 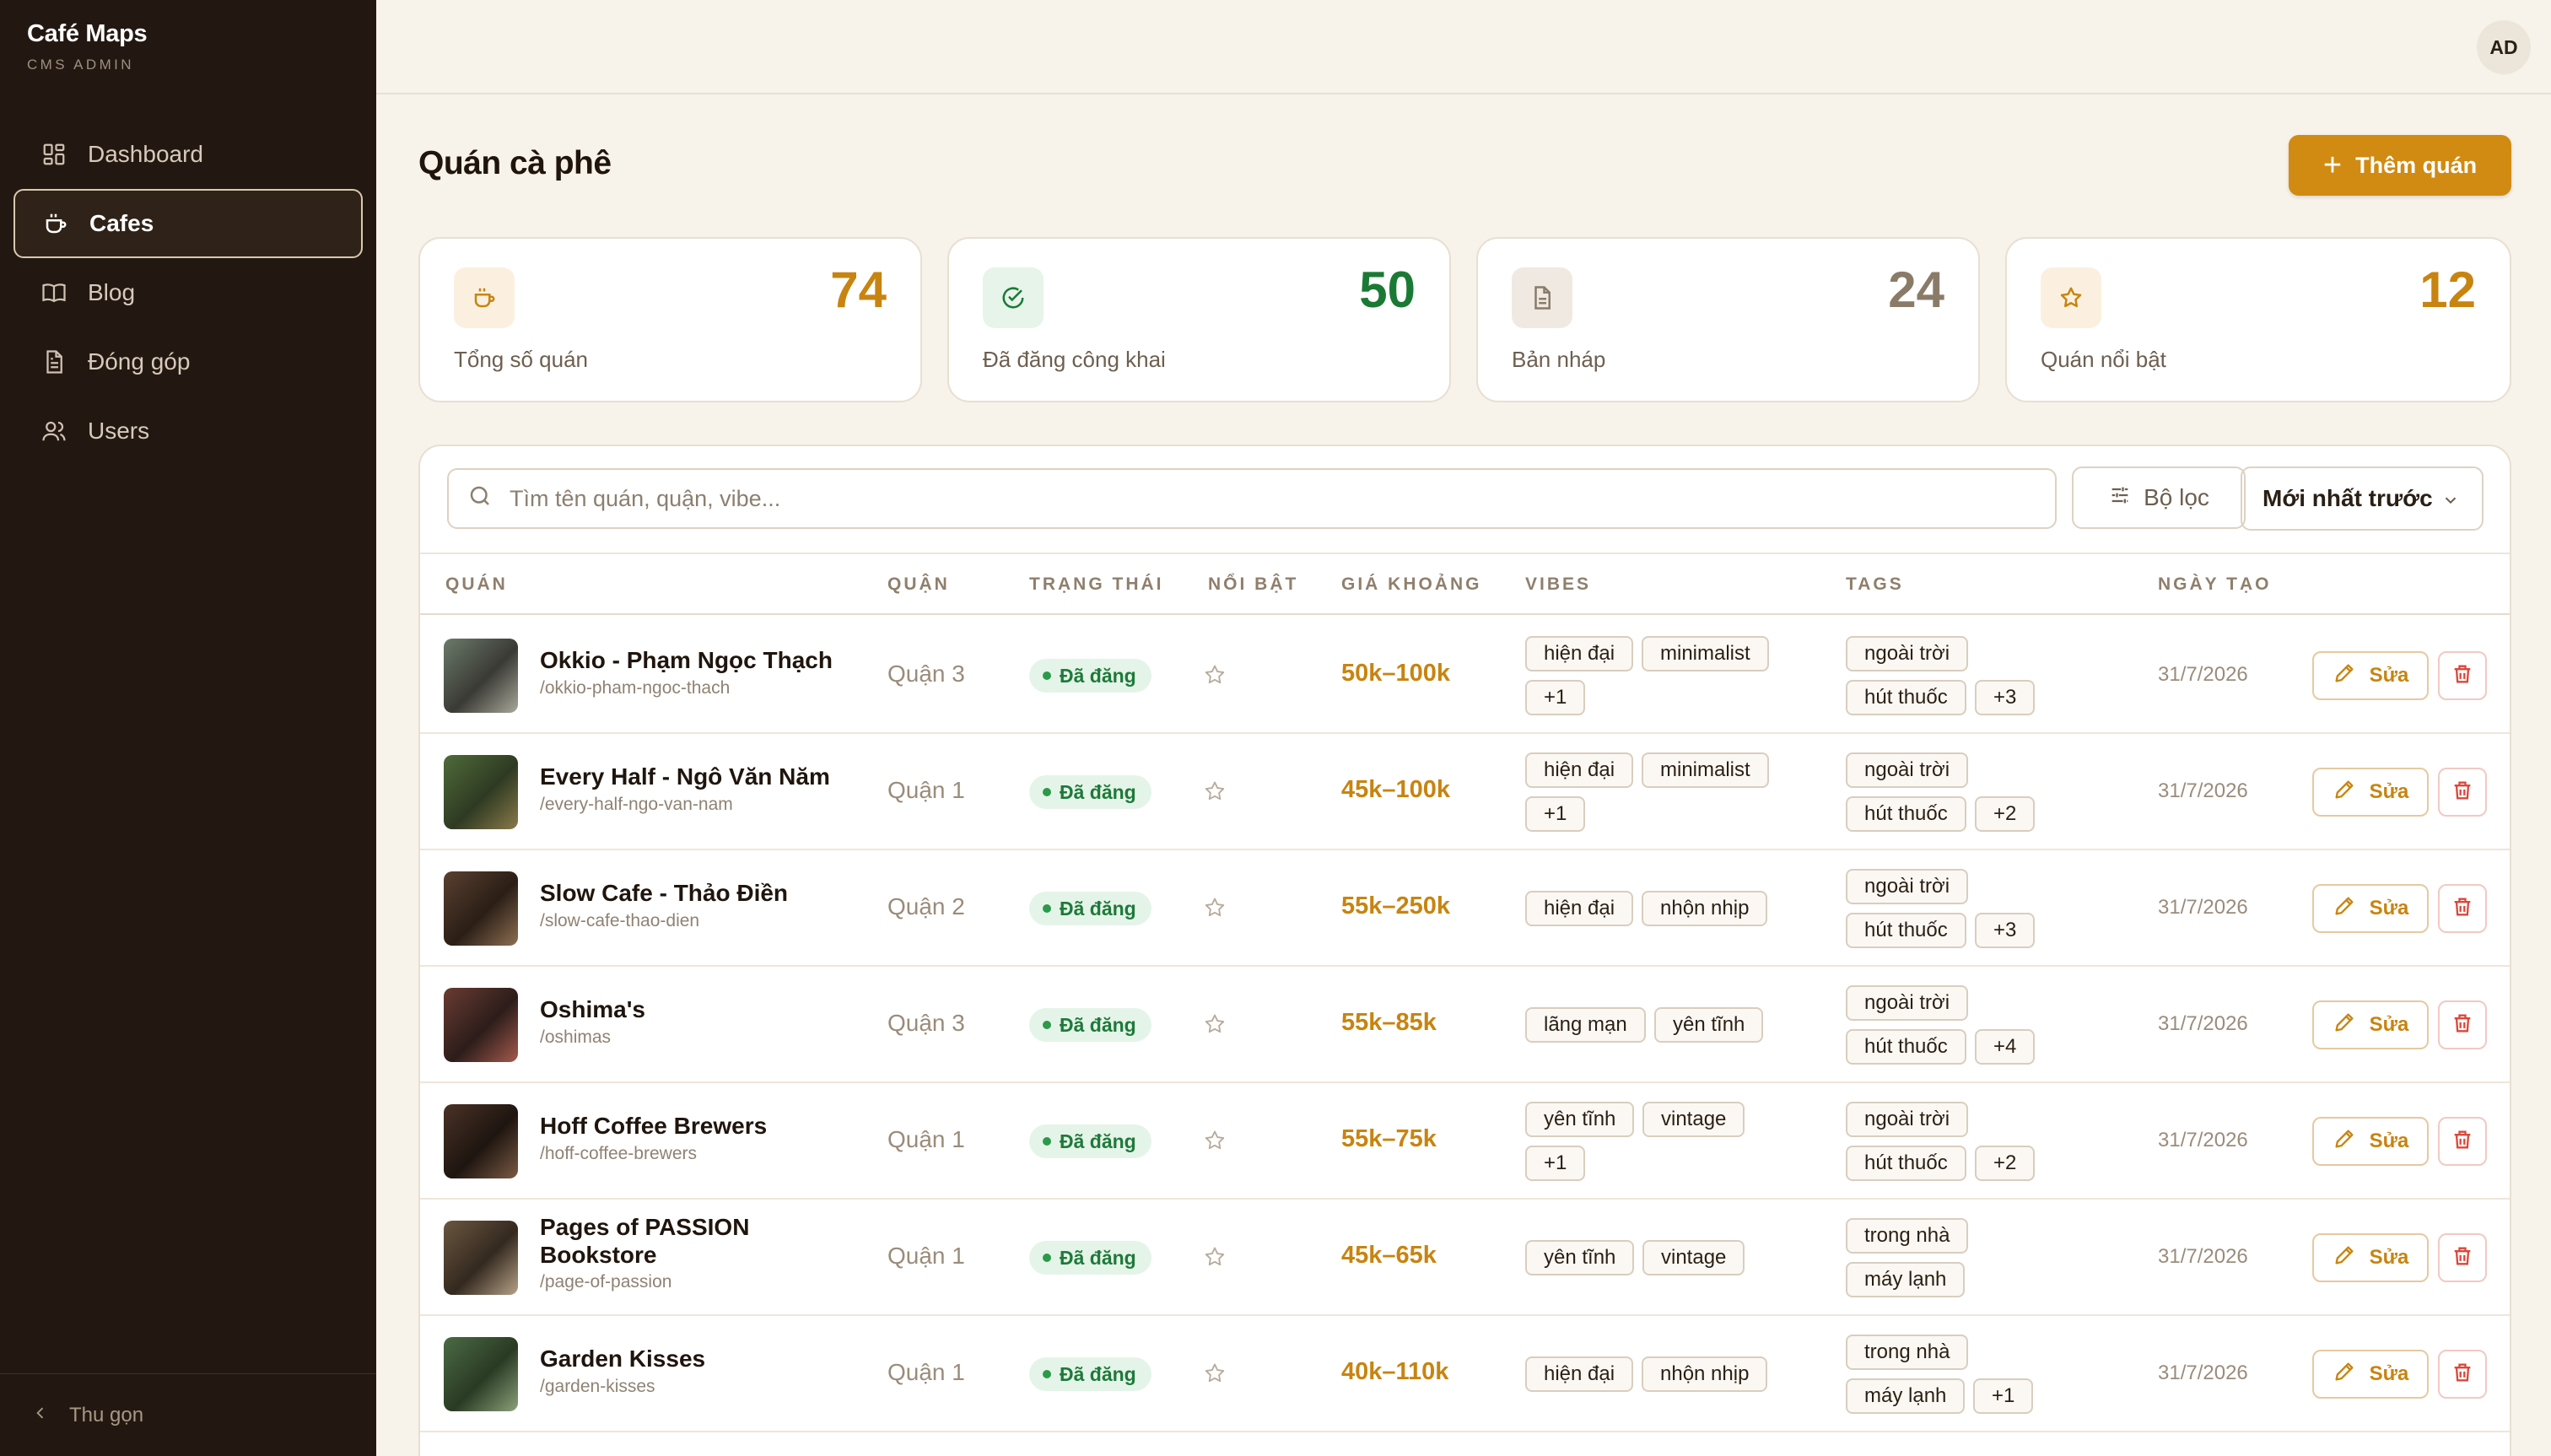 What do you see at coordinates (926, 1023) in the screenshot?
I see `cafe-district: Quận 3` at bounding box center [926, 1023].